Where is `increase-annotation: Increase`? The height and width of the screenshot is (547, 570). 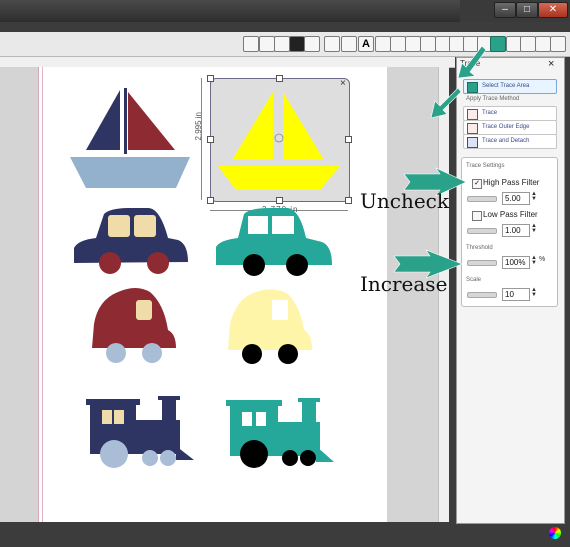
increase-annotation: Increase is located at coordinates (404, 284).